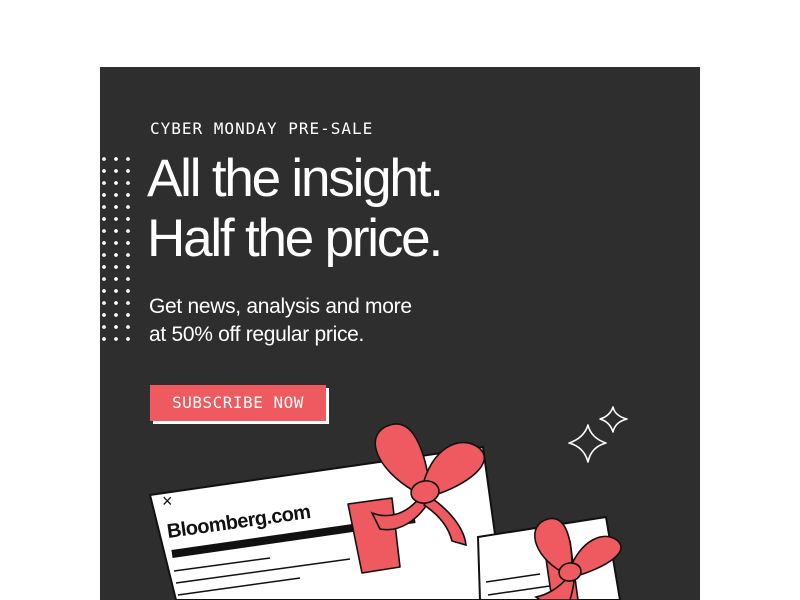 The height and width of the screenshot is (600, 800). Describe the element at coordinates (167, 501) in the screenshot. I see `close-icon: ×` at that location.